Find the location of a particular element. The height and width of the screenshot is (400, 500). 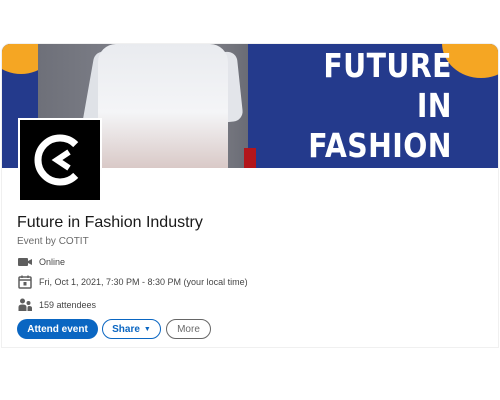

organizer-logo is located at coordinates (60, 160).